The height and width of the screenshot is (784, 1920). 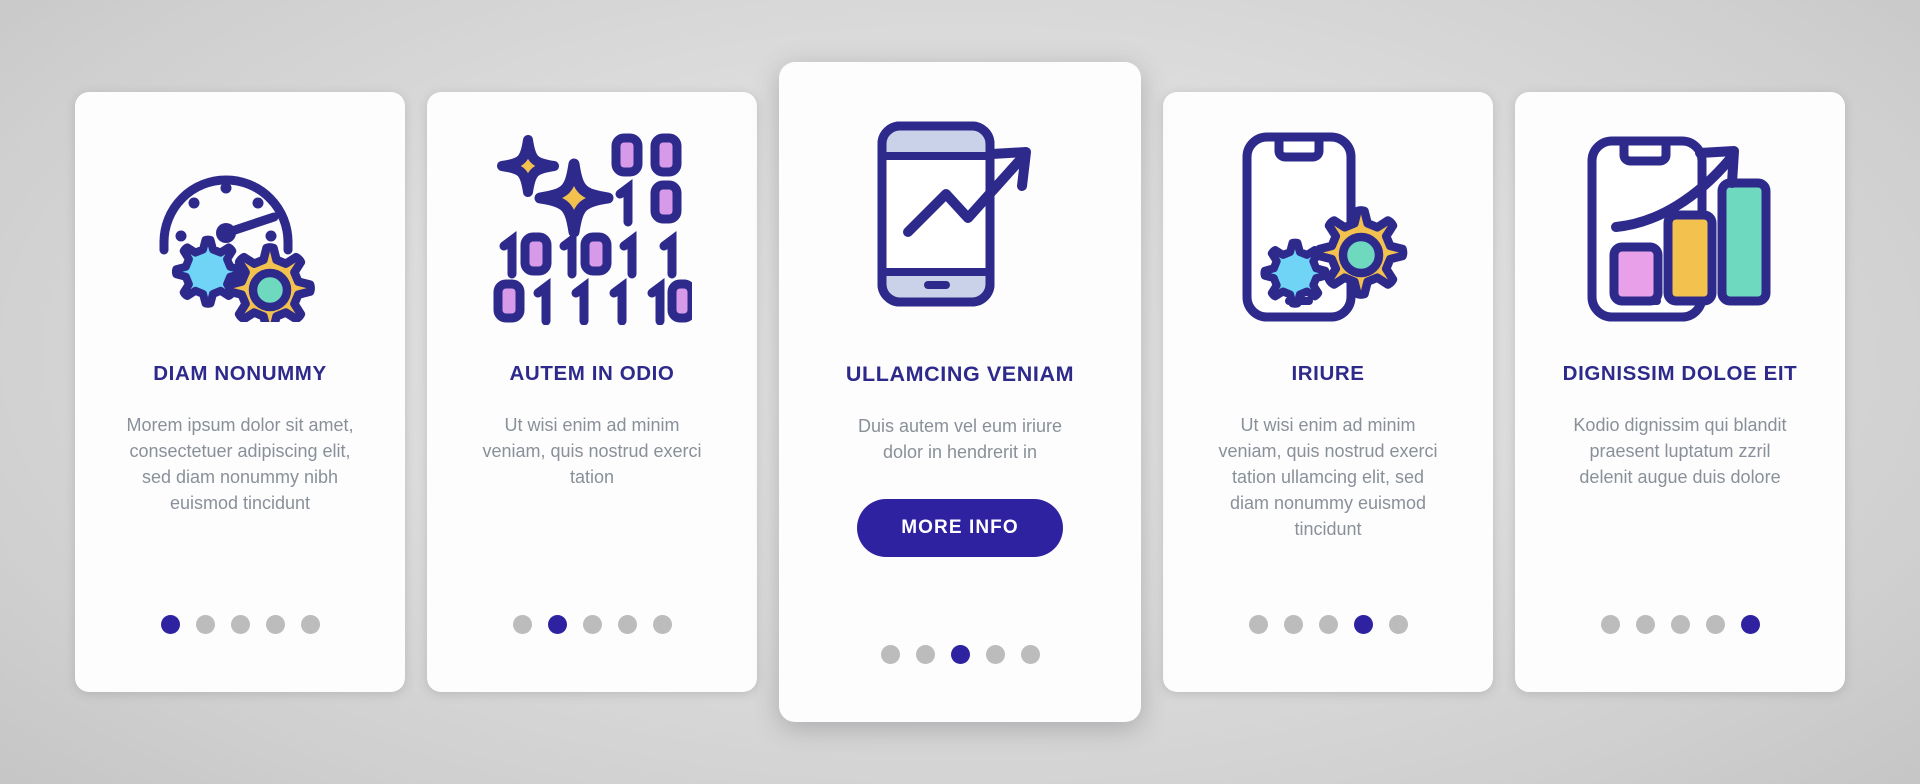 I want to click on card-title: AUTEM IN ODIO, so click(x=592, y=373).